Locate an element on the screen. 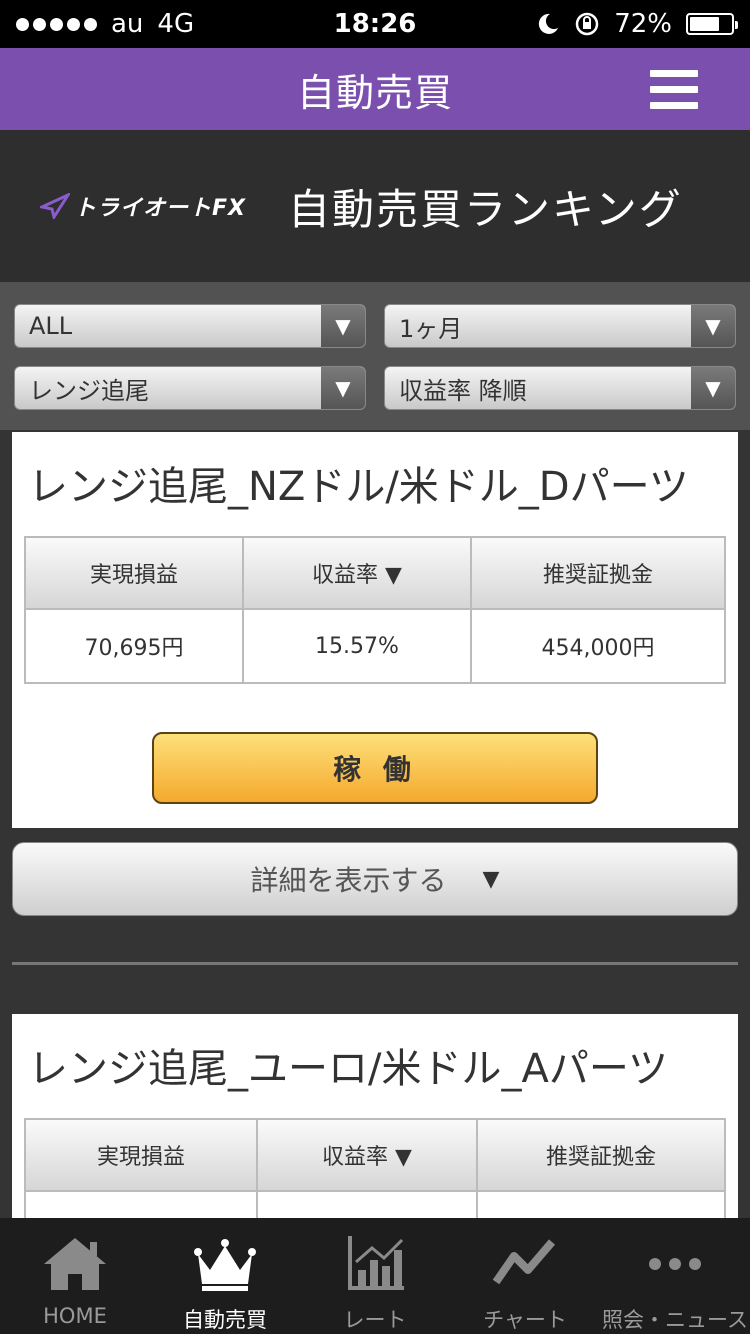 The width and height of the screenshot is (750, 1334). tab-rate: レート is located at coordinates (375, 1276).